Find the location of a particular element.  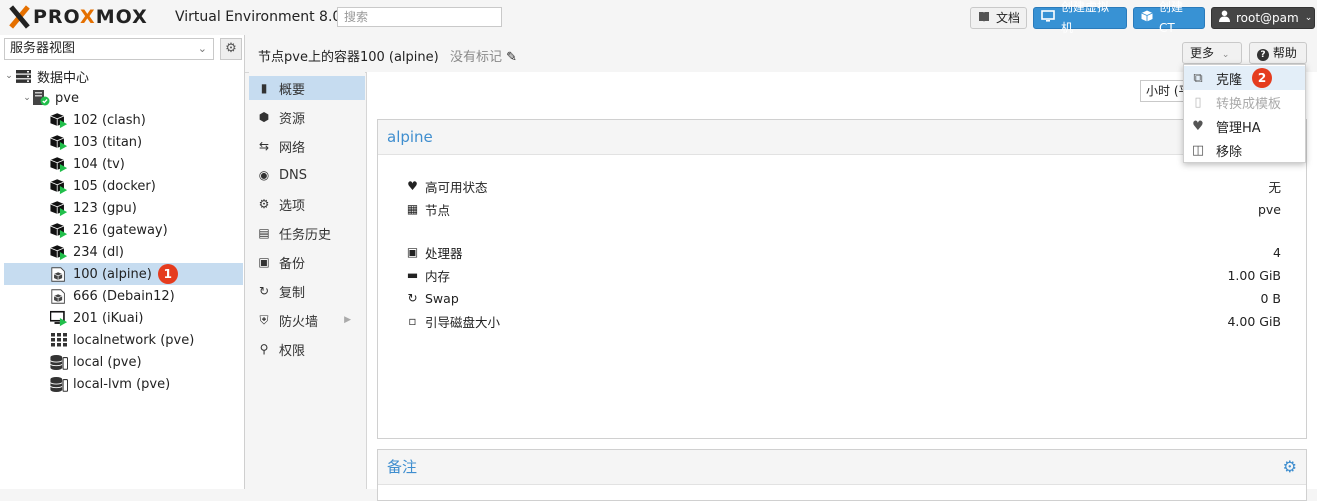

tree-item: 104 (tv) is located at coordinates (123, 164).